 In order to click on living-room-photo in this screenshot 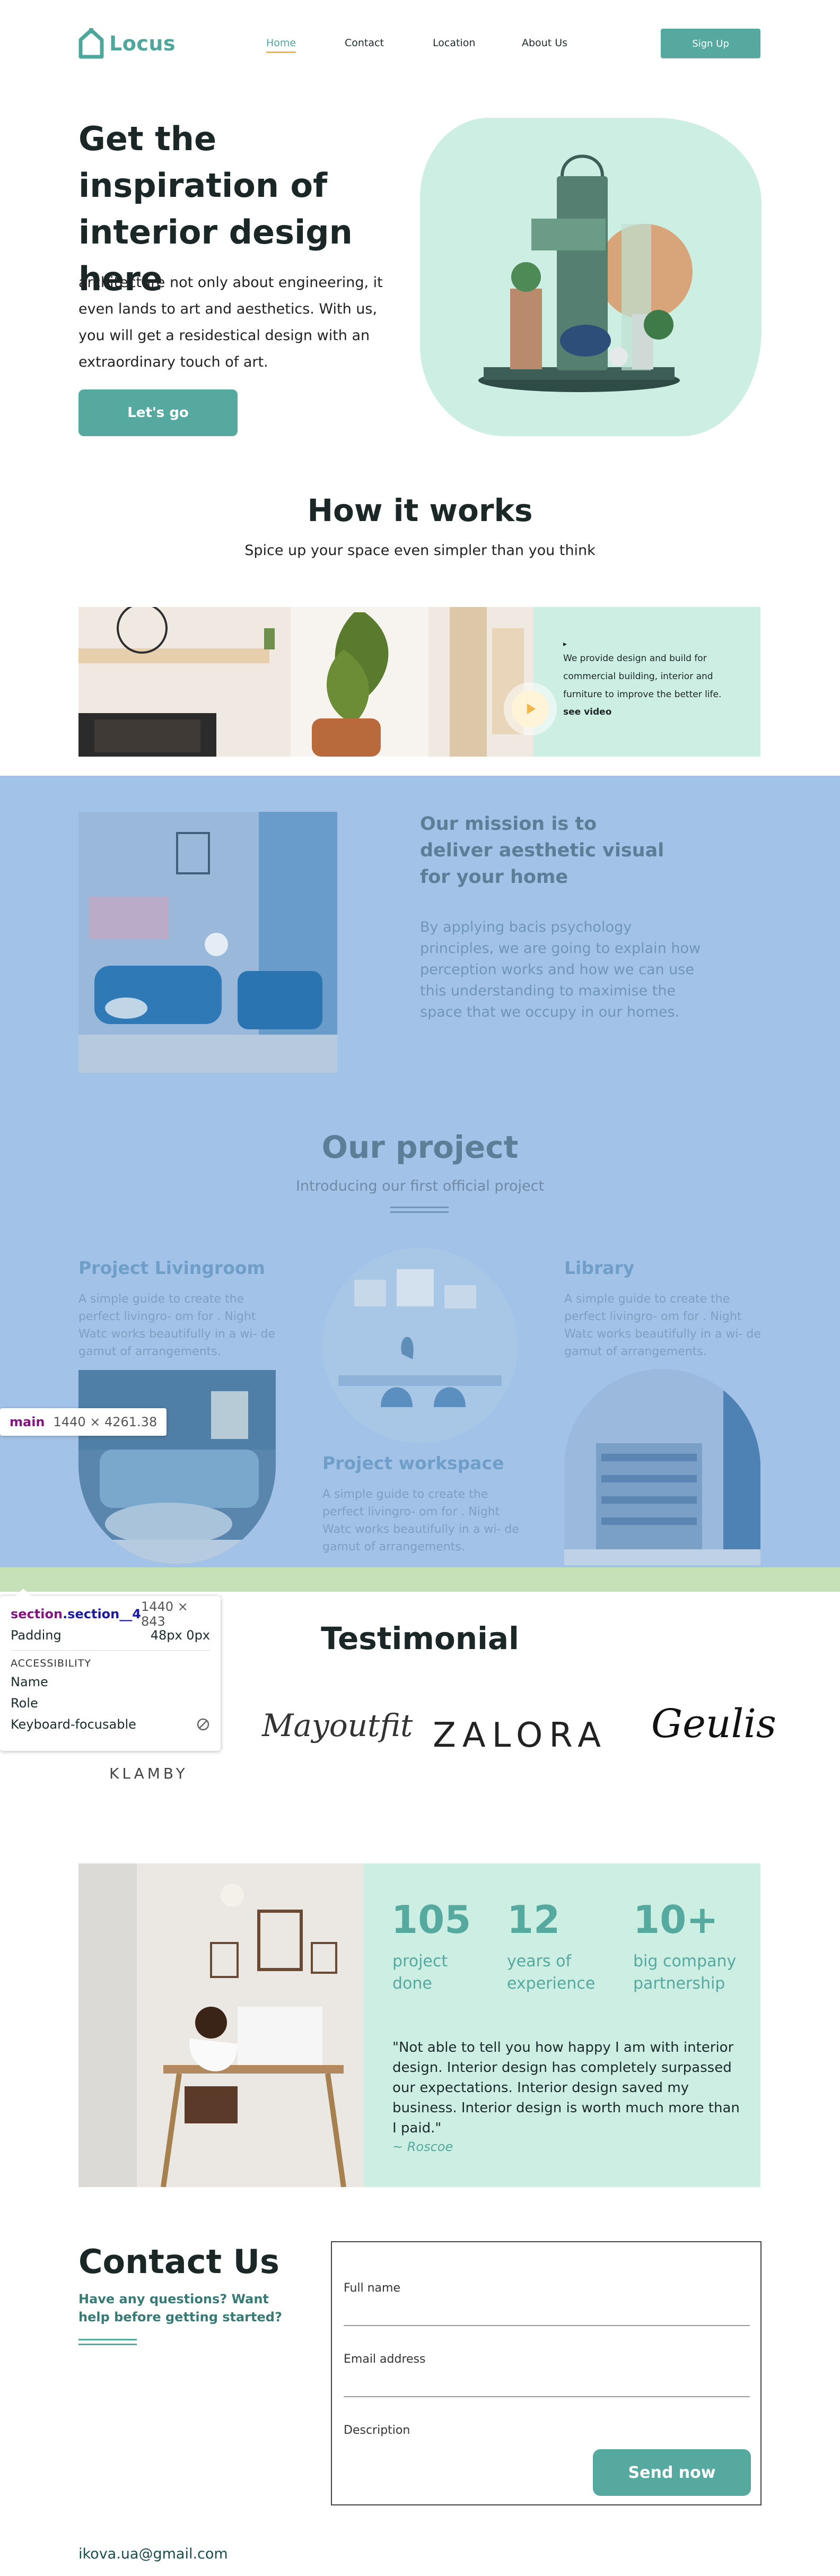, I will do `click(305, 682)`.